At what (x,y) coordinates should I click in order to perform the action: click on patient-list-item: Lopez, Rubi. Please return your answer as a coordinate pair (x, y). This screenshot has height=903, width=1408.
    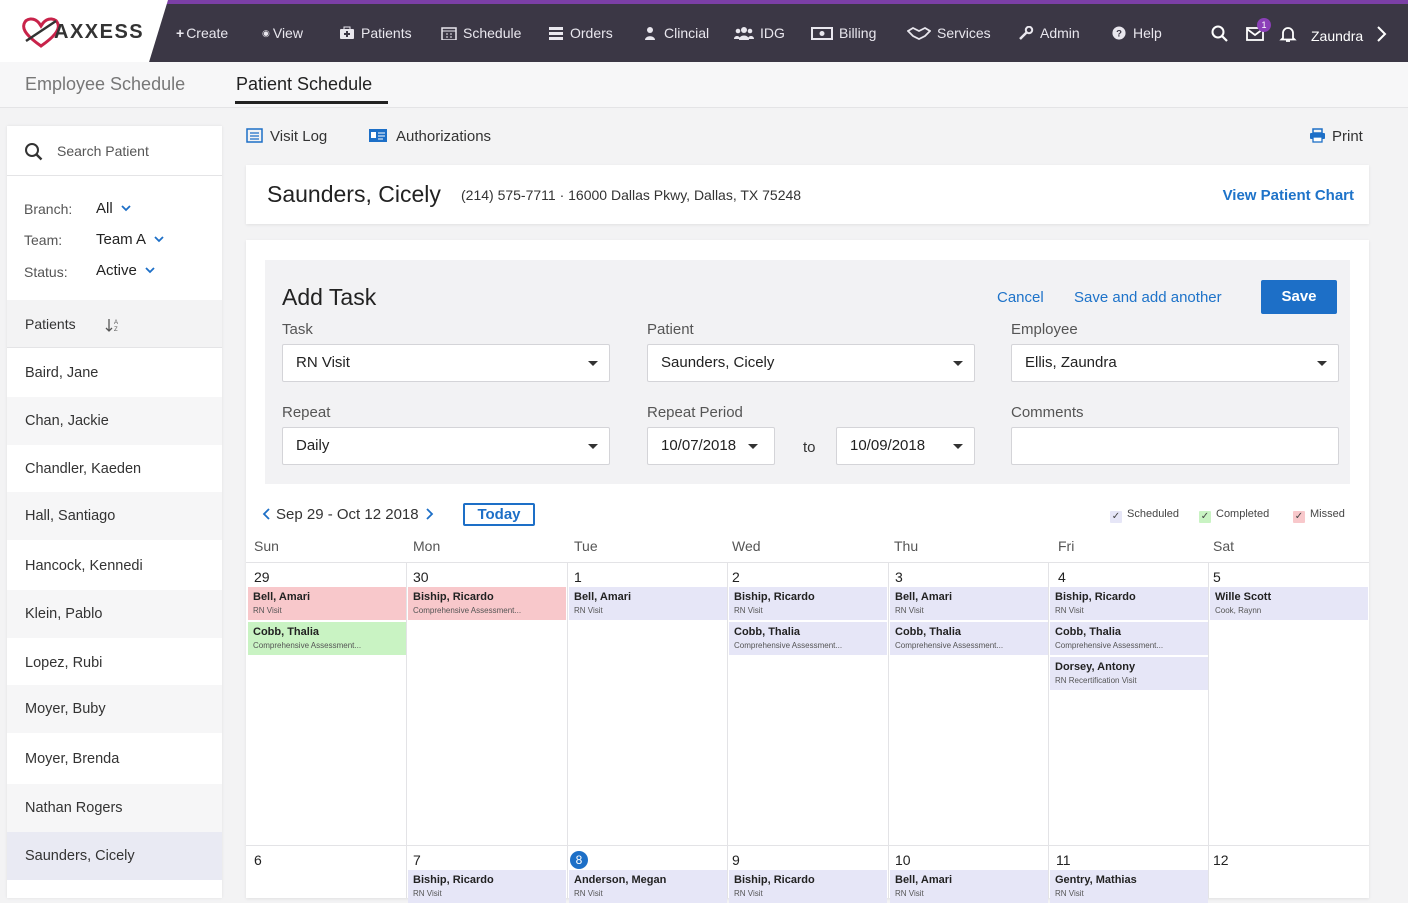
    Looking at the image, I should click on (114, 663).